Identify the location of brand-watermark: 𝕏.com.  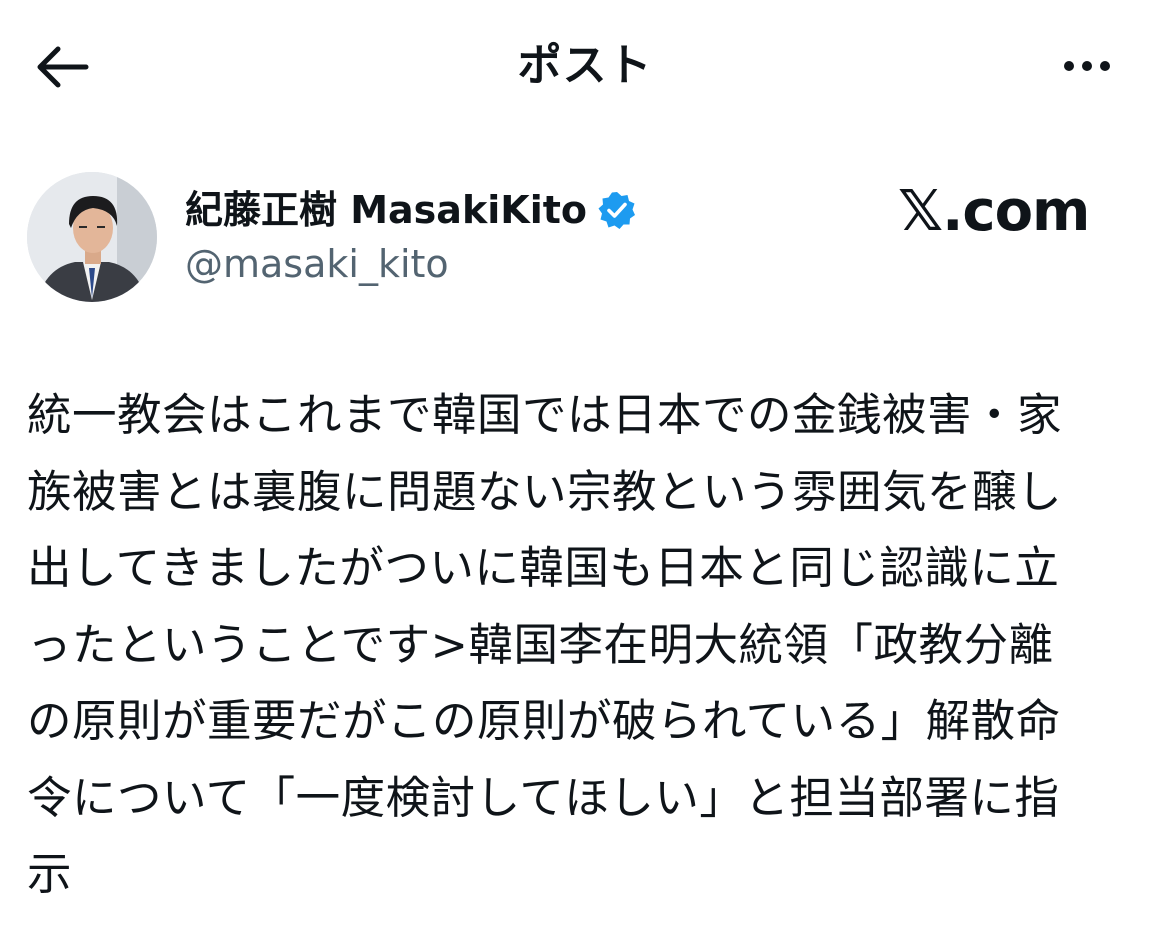
(994, 211).